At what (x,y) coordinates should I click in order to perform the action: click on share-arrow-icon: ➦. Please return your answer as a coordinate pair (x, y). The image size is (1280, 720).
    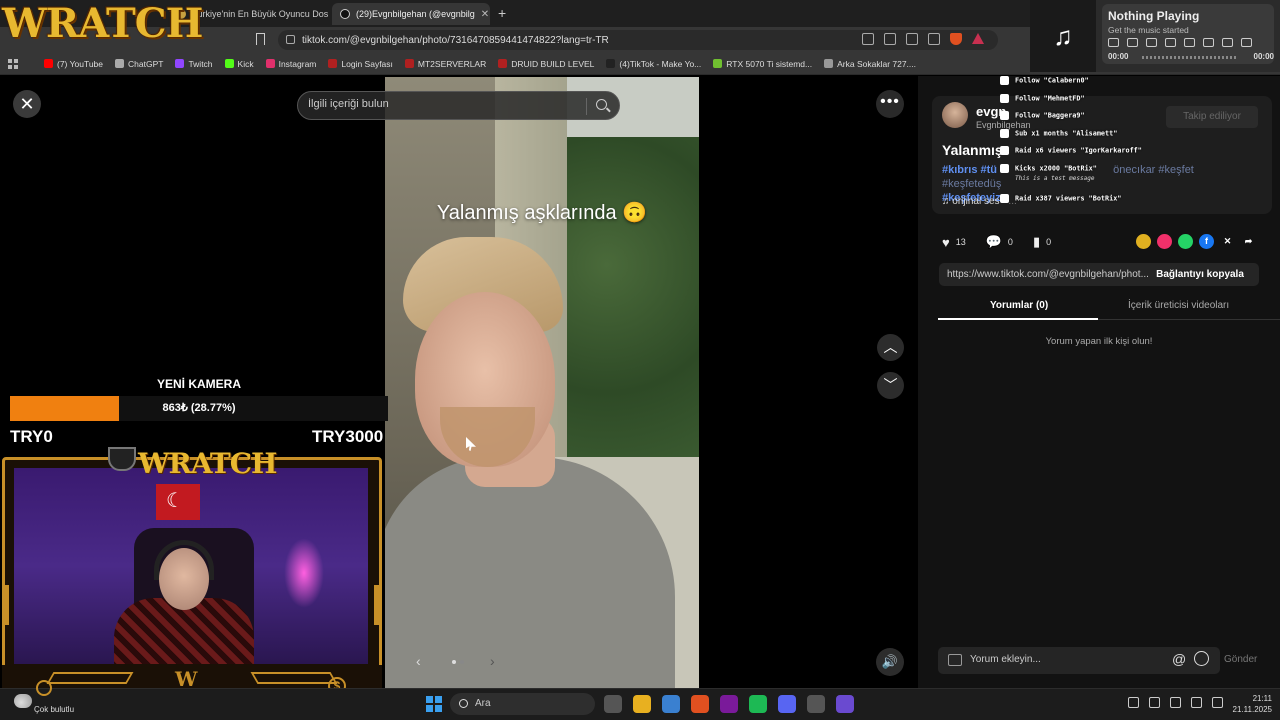
    Looking at the image, I should click on (1248, 241).